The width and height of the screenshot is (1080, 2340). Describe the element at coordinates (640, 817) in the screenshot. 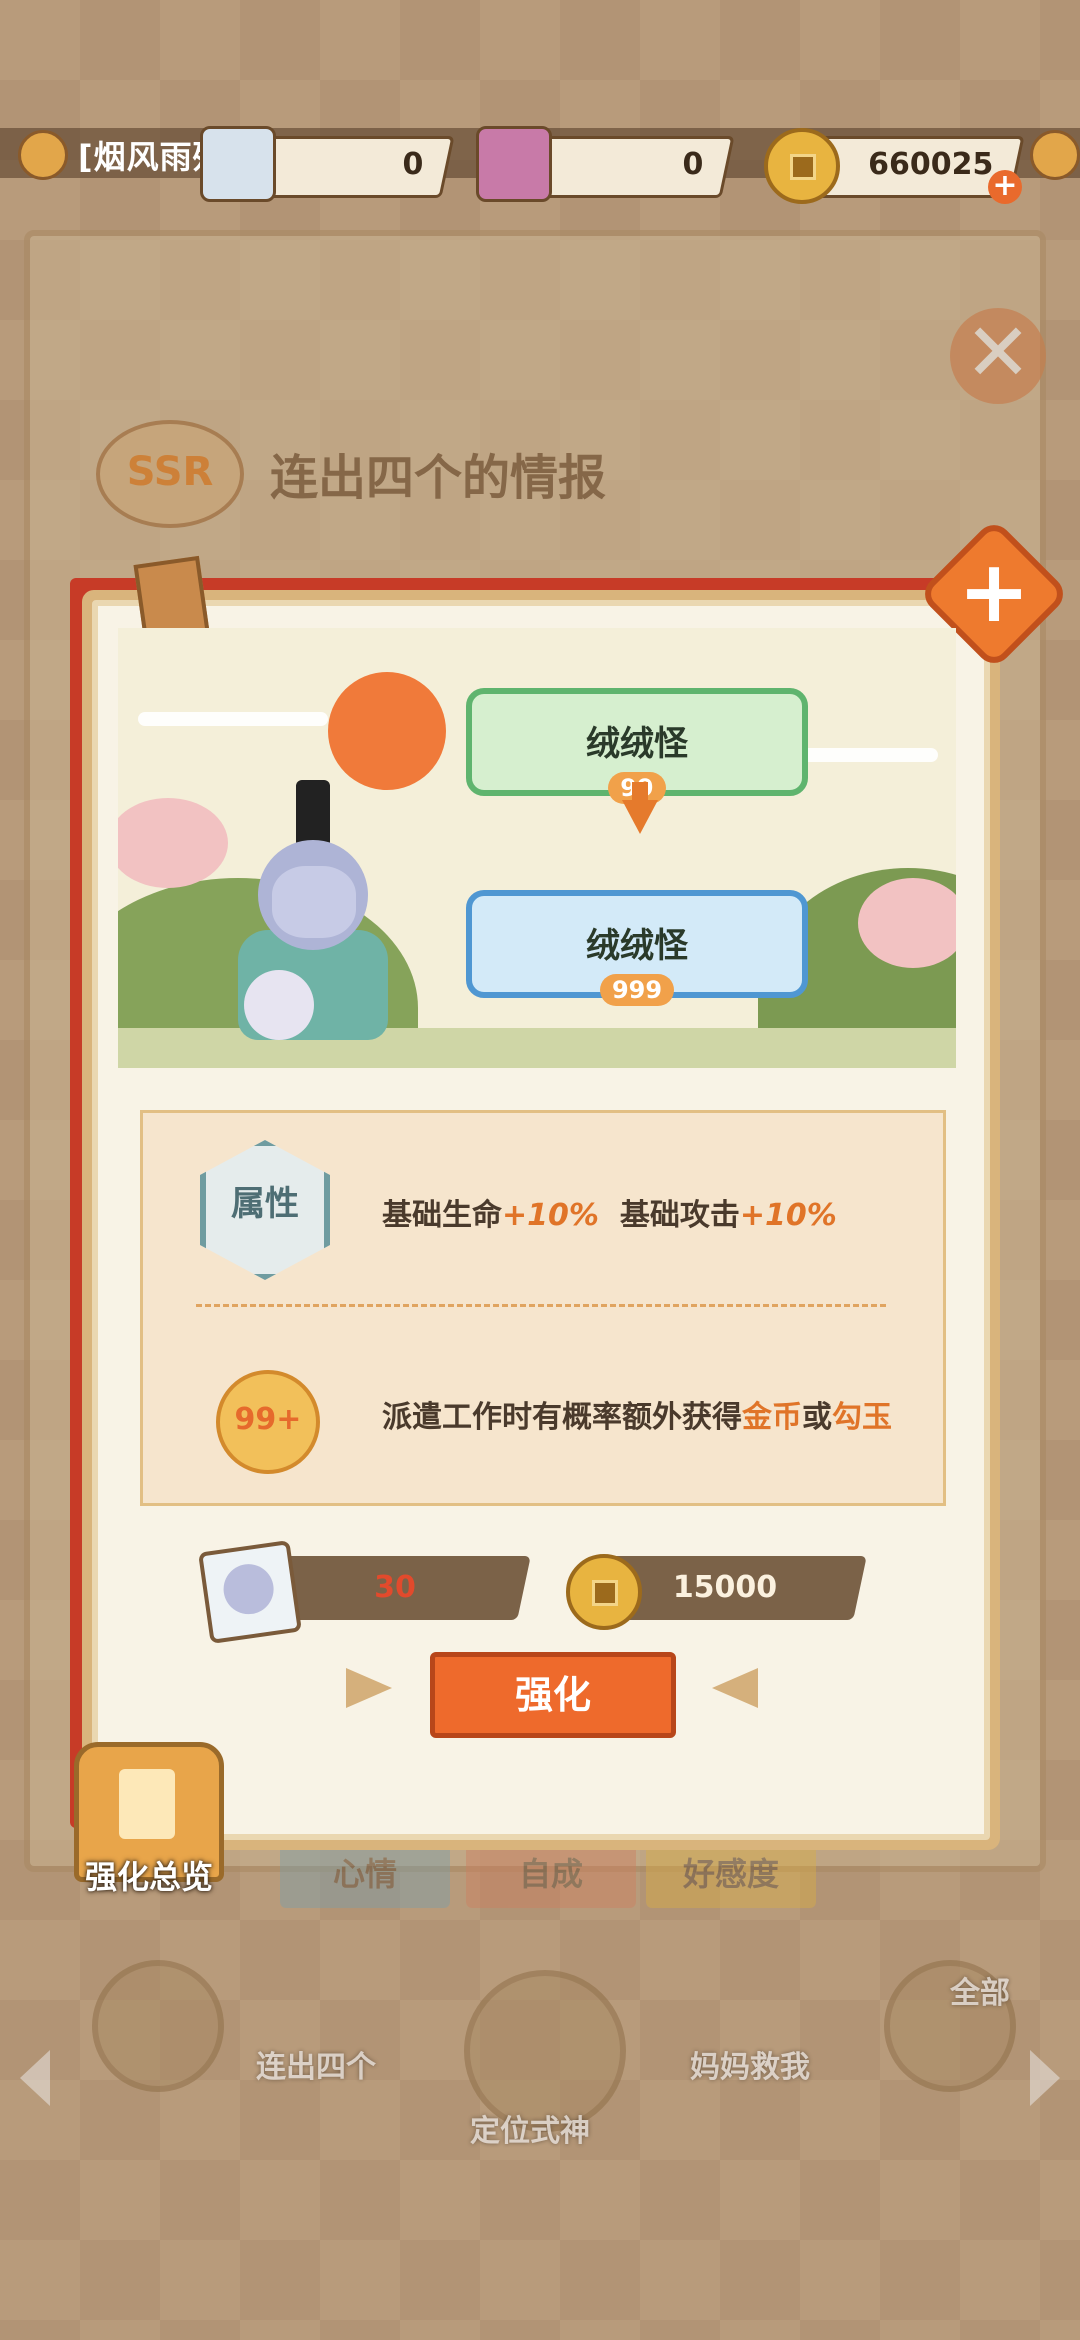

I see `arrow-down-icon` at that location.